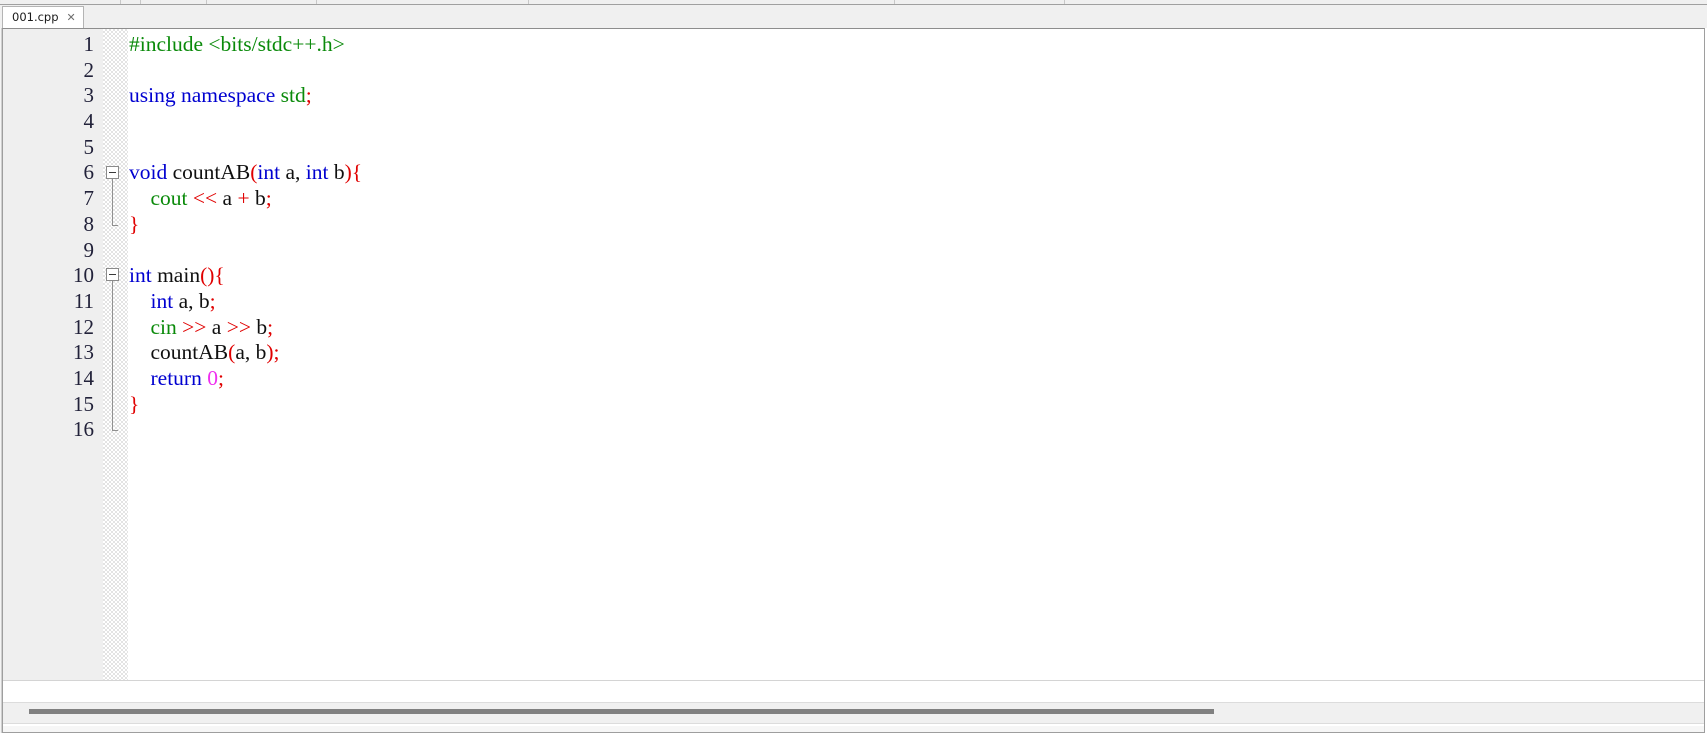 The image size is (1707, 735). What do you see at coordinates (89, 198) in the screenshot?
I see `line-number: 7` at bounding box center [89, 198].